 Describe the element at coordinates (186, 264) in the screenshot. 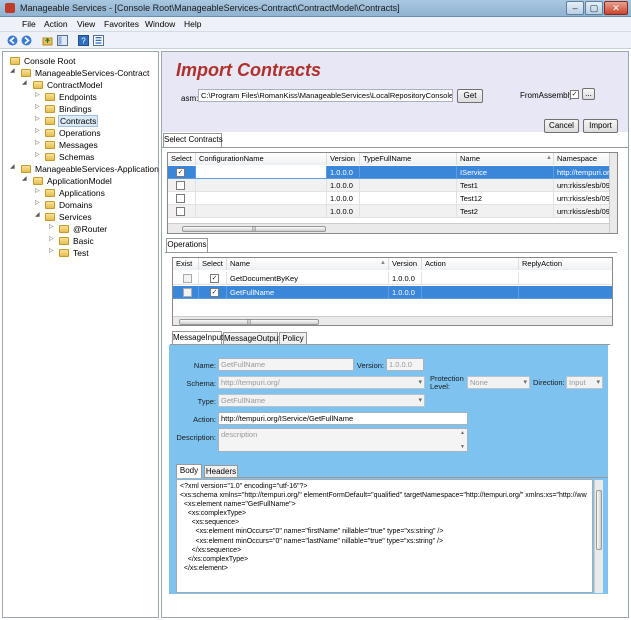

I see `column-header: Exist` at that location.